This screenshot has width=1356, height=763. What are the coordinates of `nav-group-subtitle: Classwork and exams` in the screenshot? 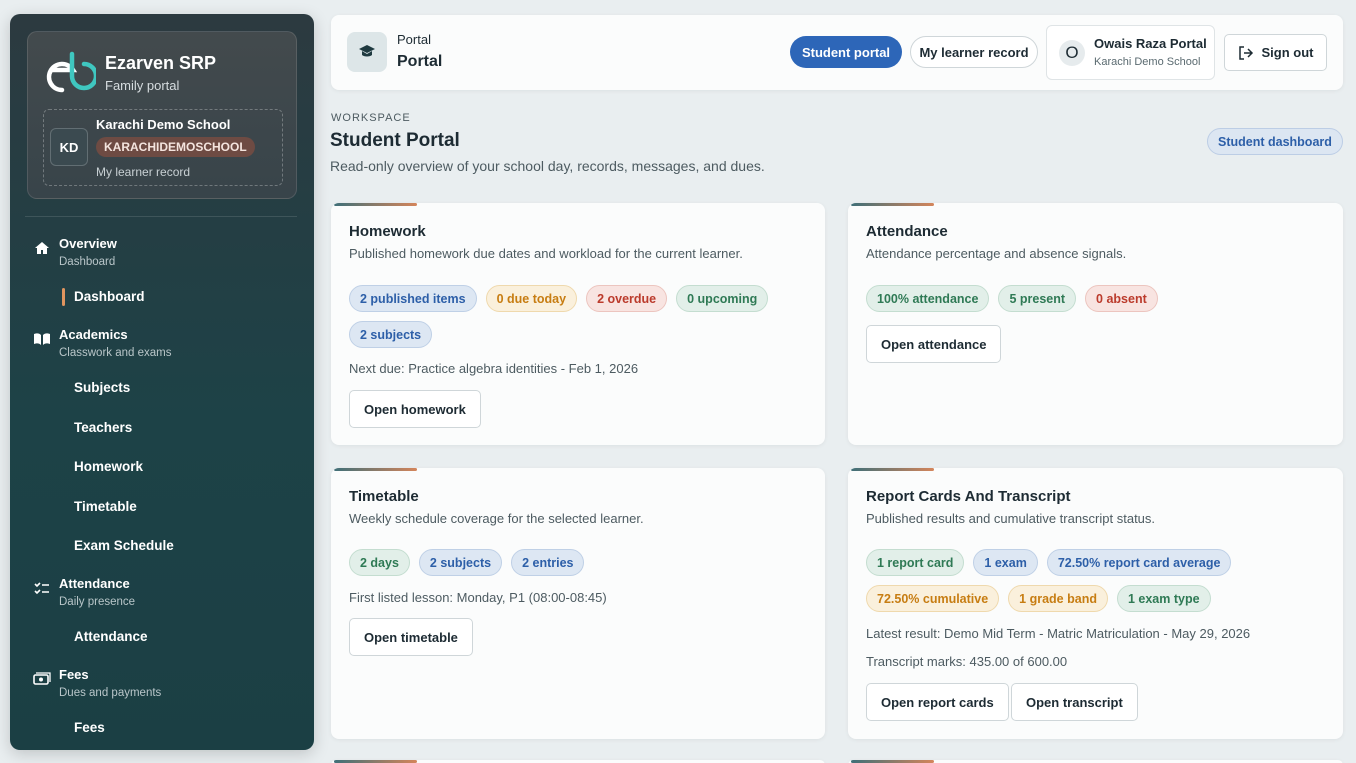 It's located at (115, 353).